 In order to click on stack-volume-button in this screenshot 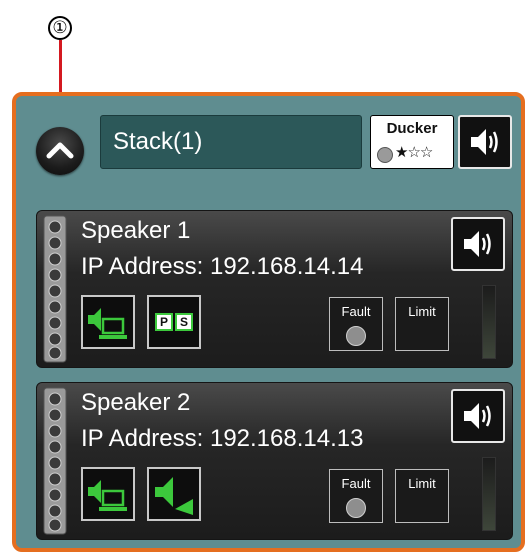, I will do `click(485, 142)`.